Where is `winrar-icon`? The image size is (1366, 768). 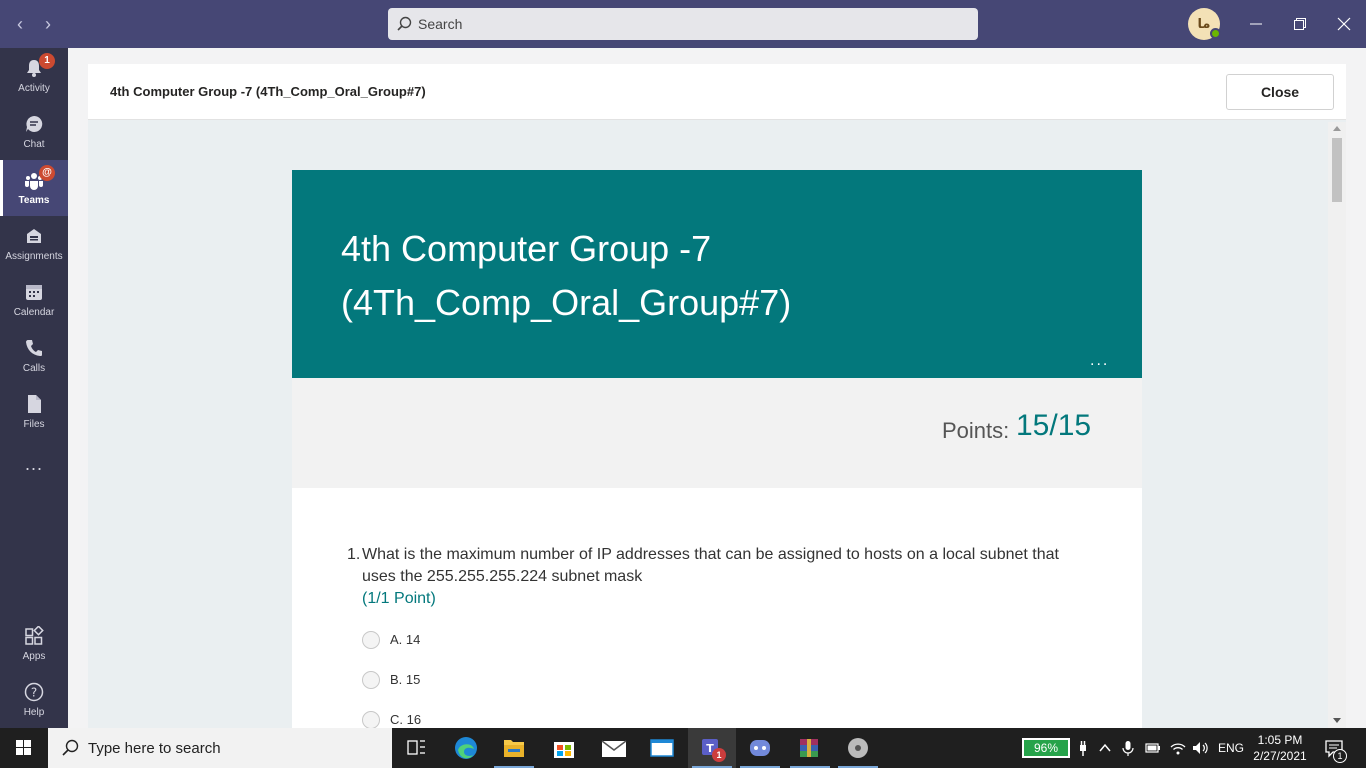
winrar-icon is located at coordinates (809, 748).